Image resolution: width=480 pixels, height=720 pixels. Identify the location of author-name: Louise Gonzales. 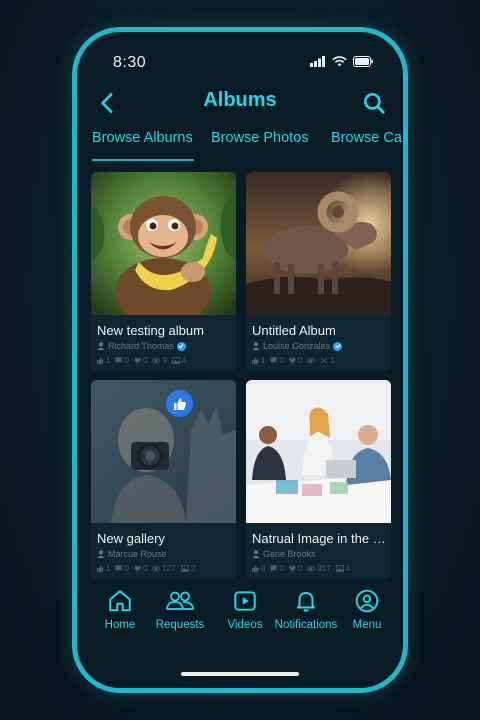
(297, 346).